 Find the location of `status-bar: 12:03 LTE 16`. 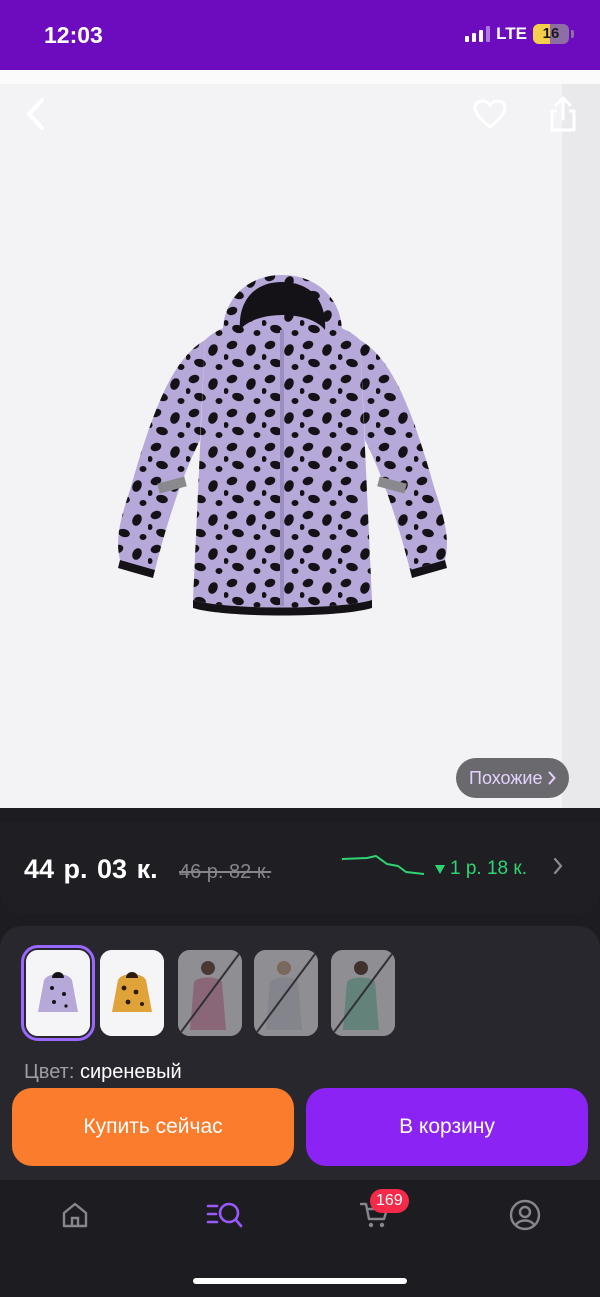

status-bar: 12:03 LTE 16 is located at coordinates (300, 35).